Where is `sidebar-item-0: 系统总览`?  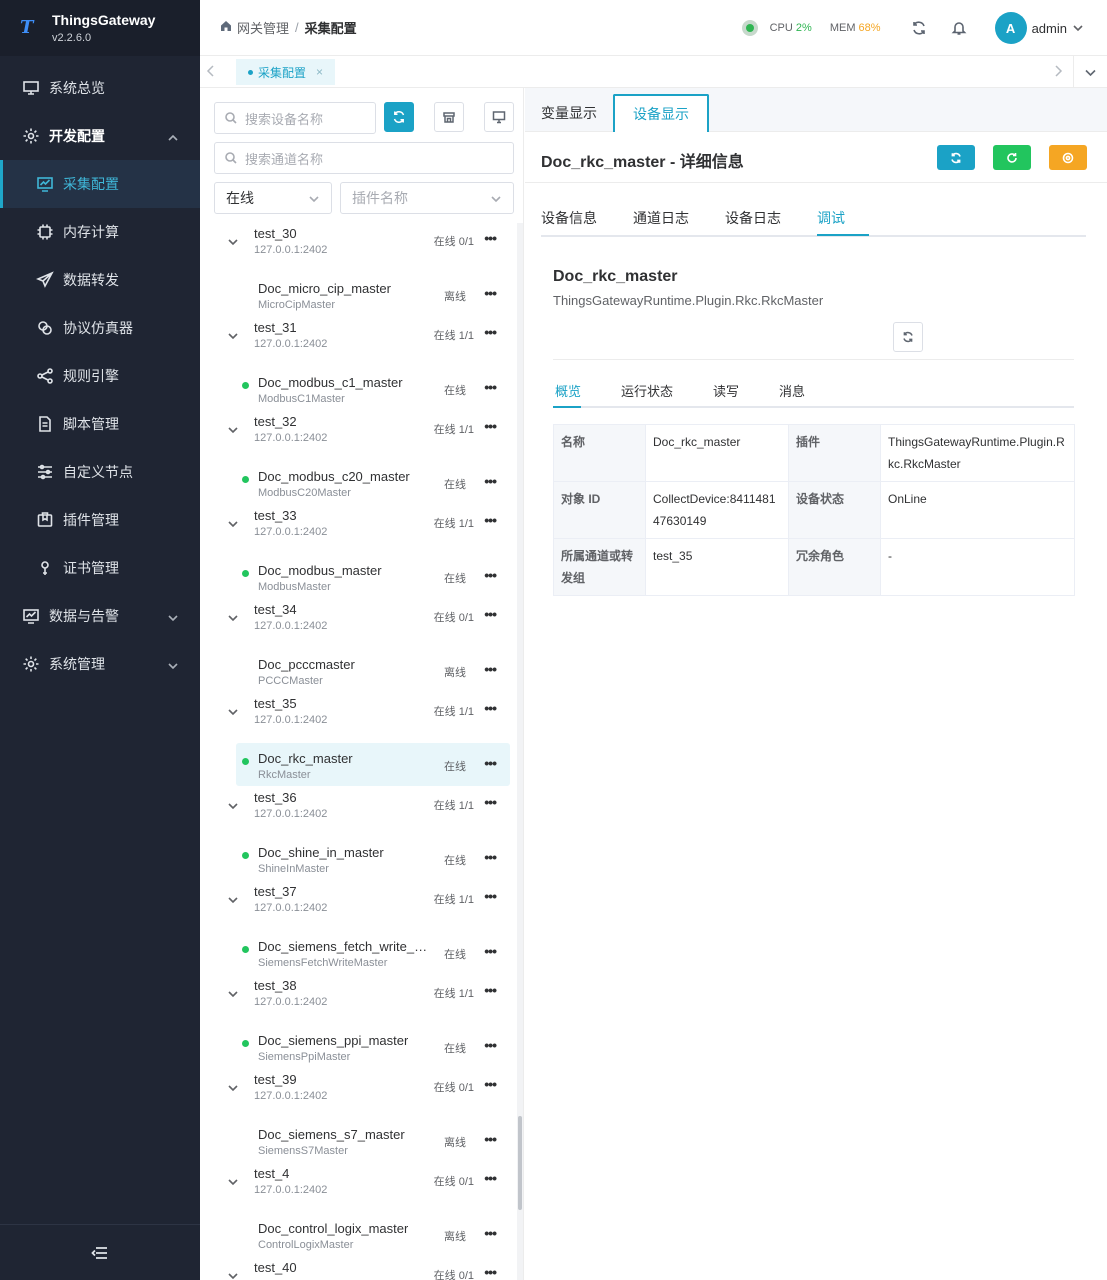 sidebar-item-0: 系统总览 is located at coordinates (100, 88).